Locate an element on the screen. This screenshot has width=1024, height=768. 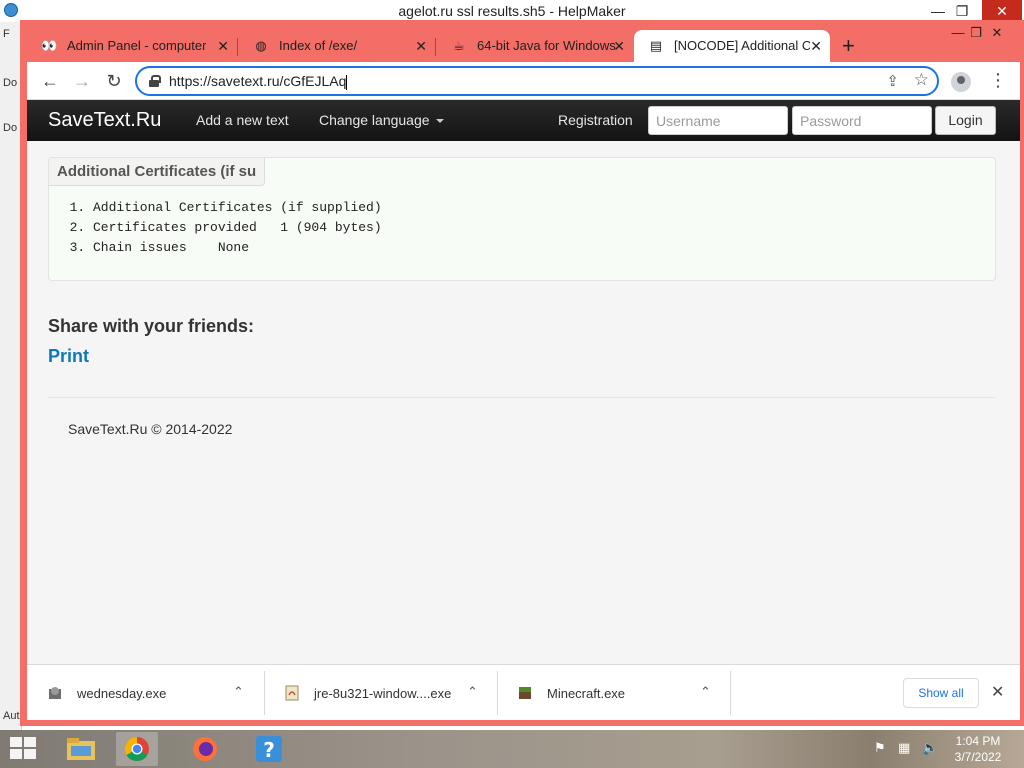
browser-toolbar: ← → ↻ https://savetext.ru/cGfEJLAq ⇪ ☆ ⋮ is located at coordinates (523, 81).